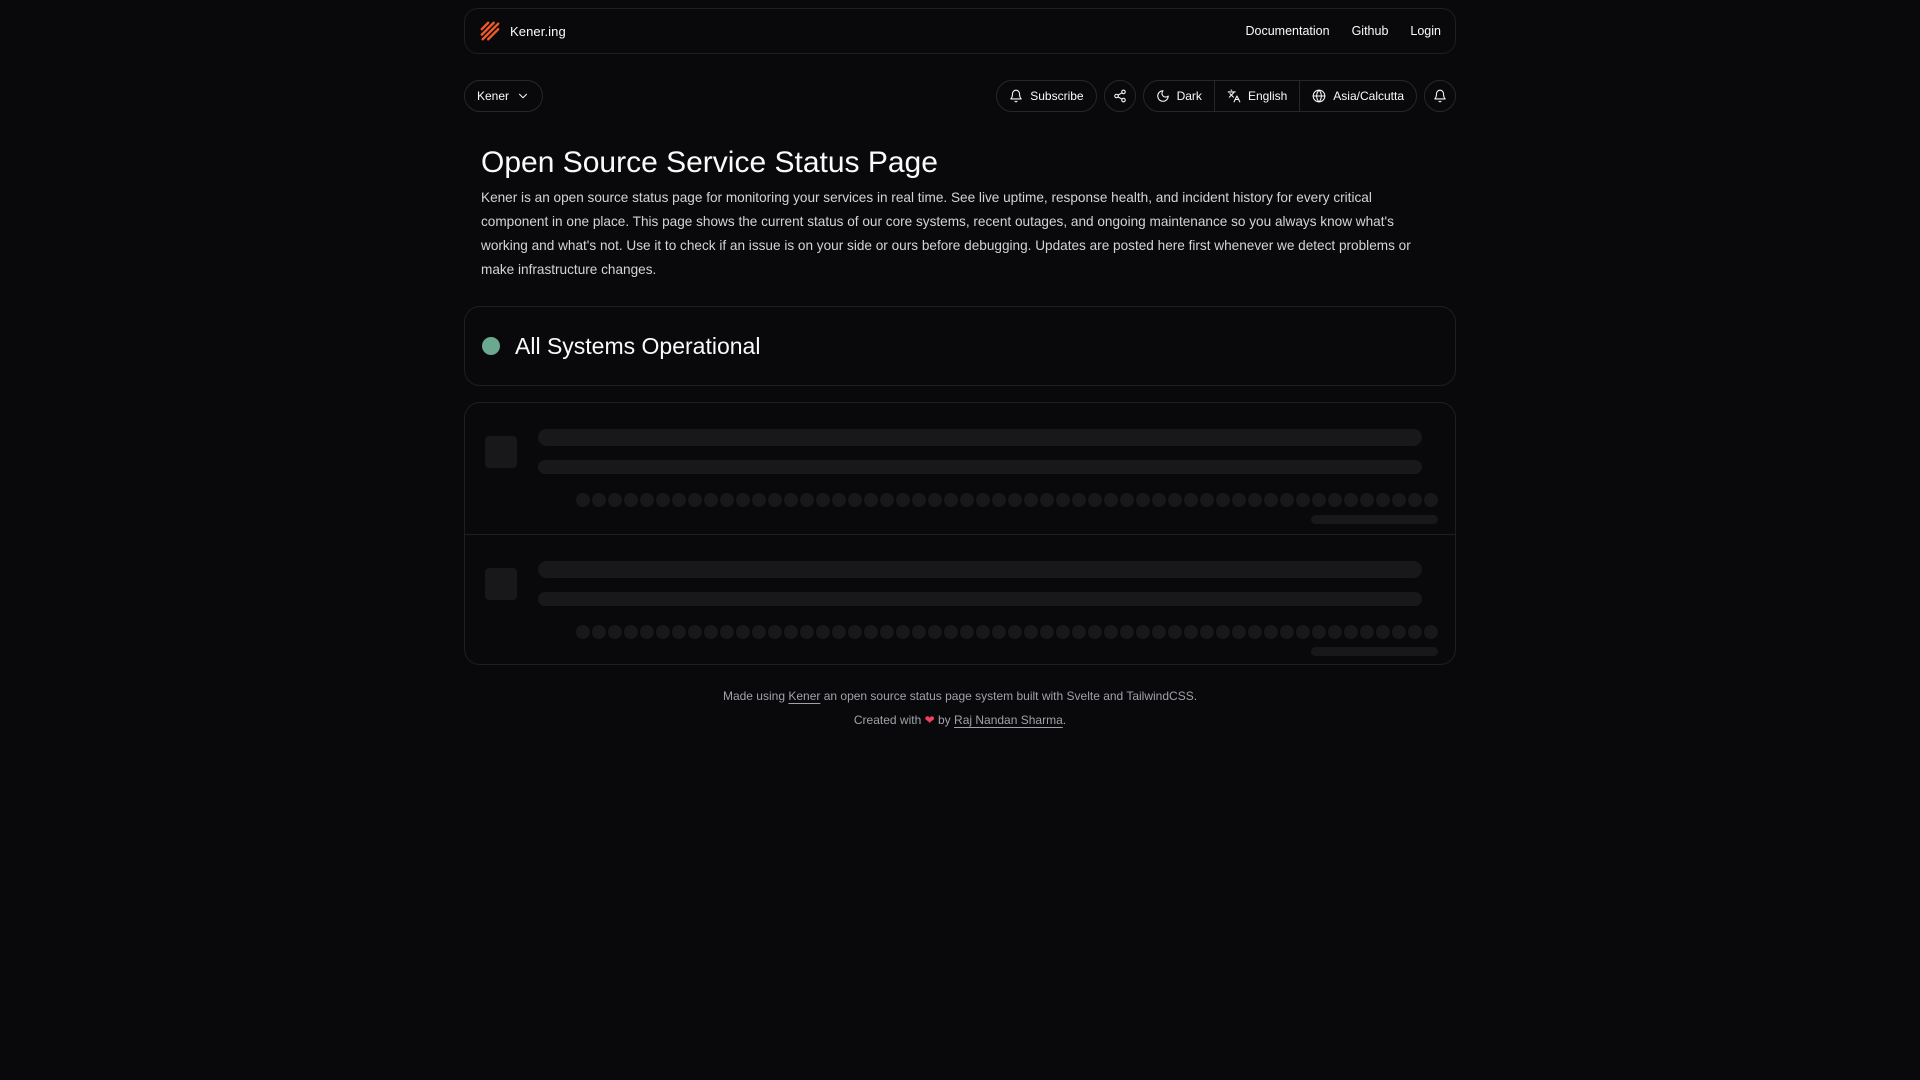 The image size is (1920, 1080). Describe the element at coordinates (1179, 96) in the screenshot. I see `theme-toggle: Dark` at that location.